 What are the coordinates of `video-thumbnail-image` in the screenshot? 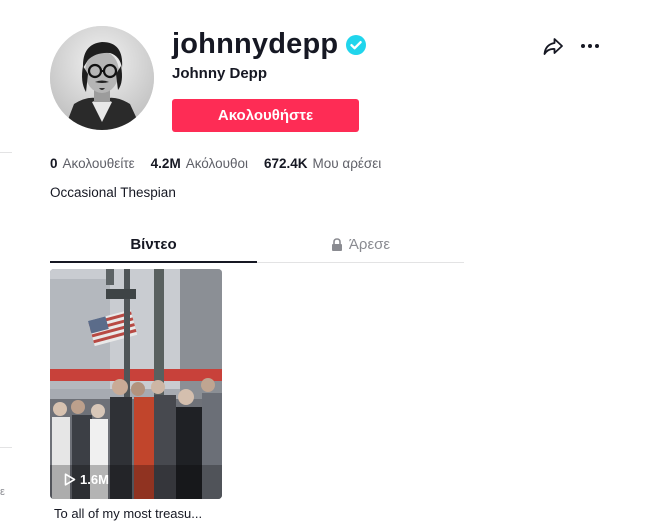 It's located at (136, 384).